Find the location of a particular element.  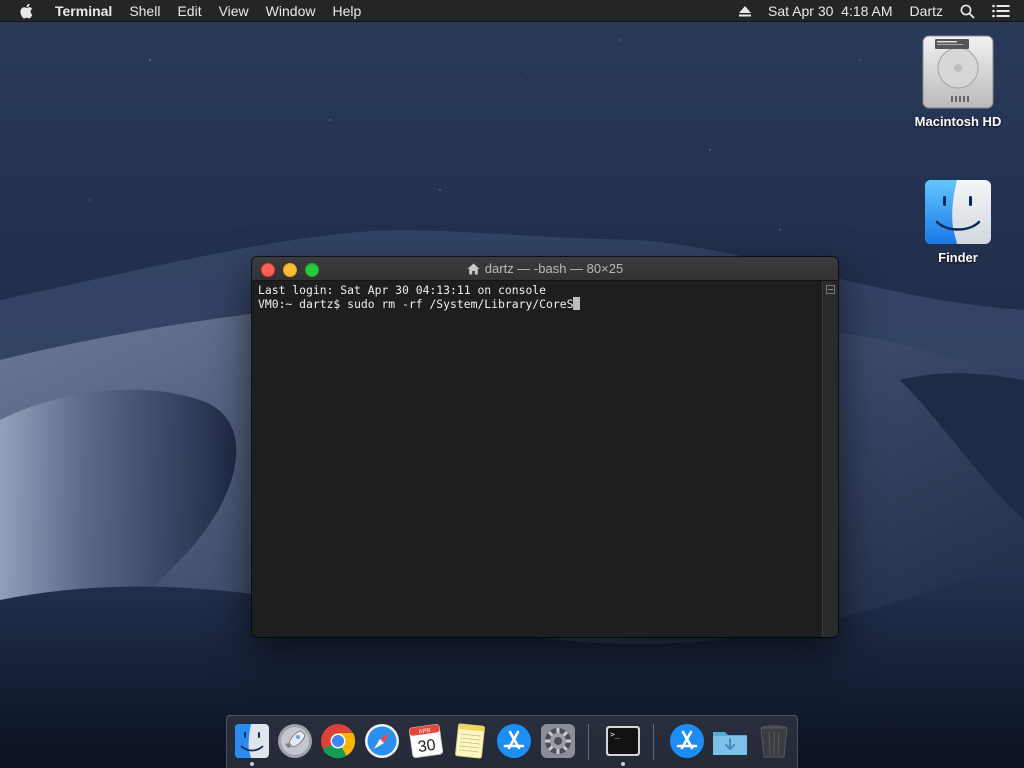

calendar-icon: APR 30 is located at coordinates (426, 741).